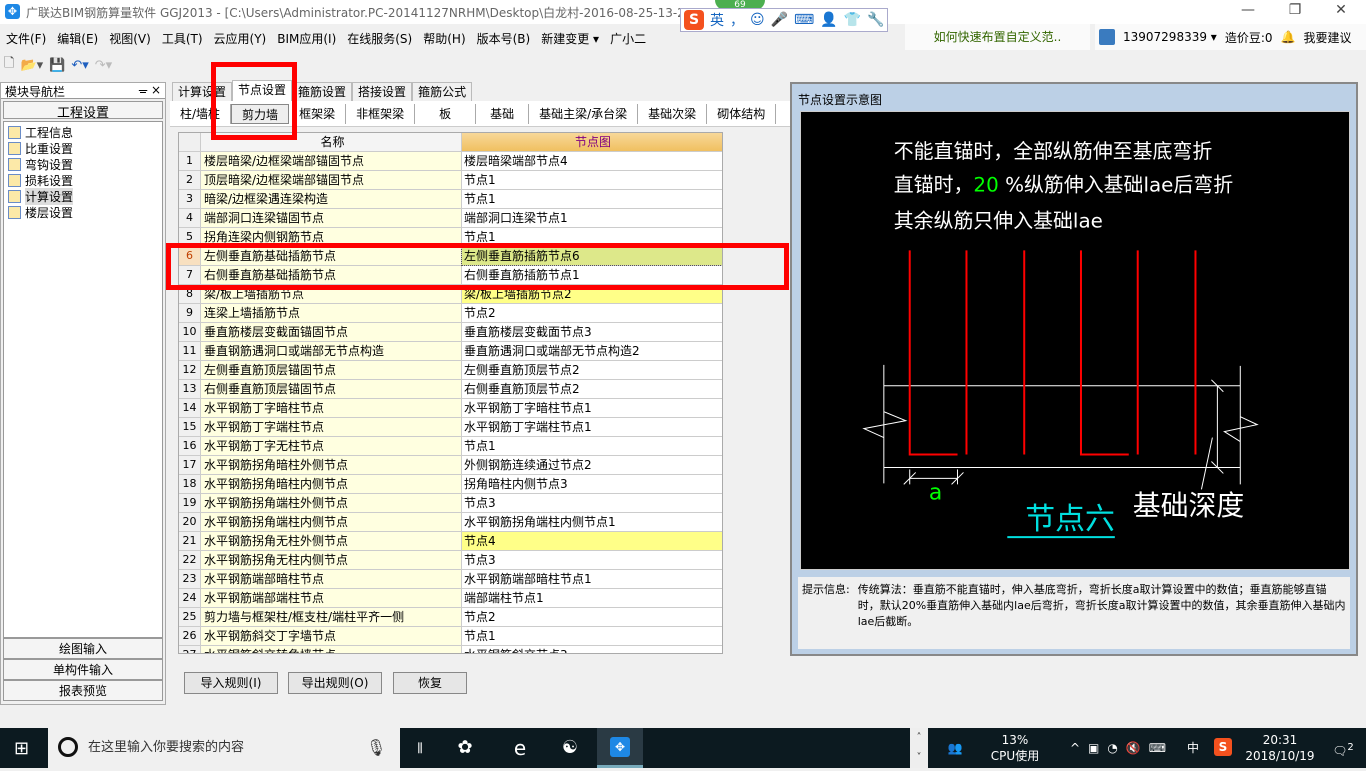 This screenshot has height=771, width=1366. What do you see at coordinates (673, 113) in the screenshot?
I see `subtab-foundation-secondary: 基础次梁` at bounding box center [673, 113].